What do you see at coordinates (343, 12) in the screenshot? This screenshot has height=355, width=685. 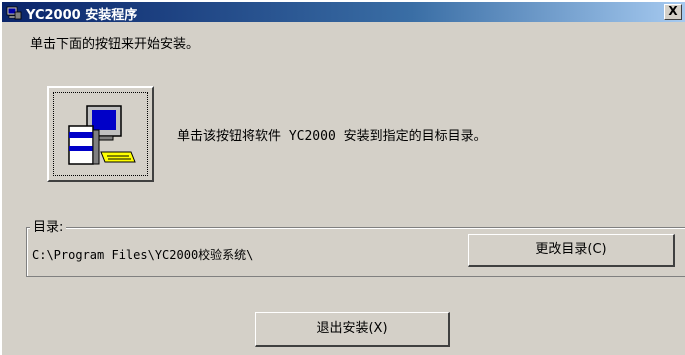 I see `title-bar: YC2000 安装程序 X` at bounding box center [343, 12].